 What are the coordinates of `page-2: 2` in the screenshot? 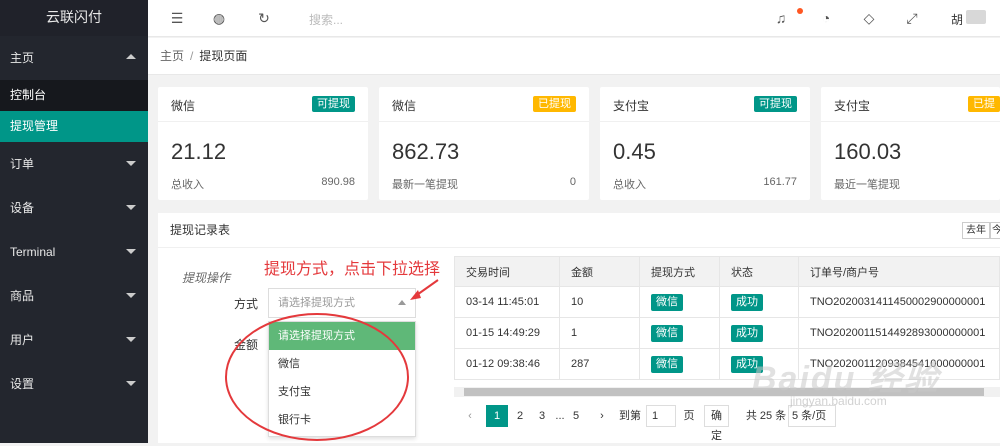 It's located at (520, 416).